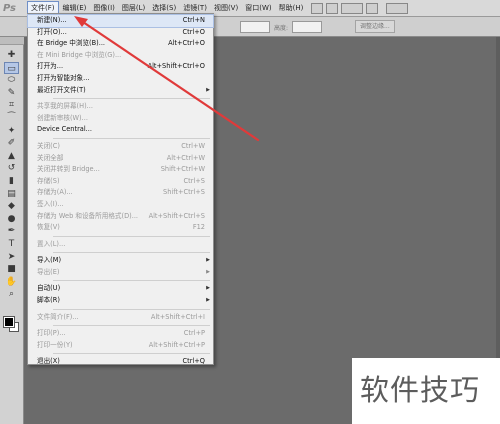  Describe the element at coordinates (11, 294) in the screenshot. I see `zoom-tool-icon: ⌕` at that location.